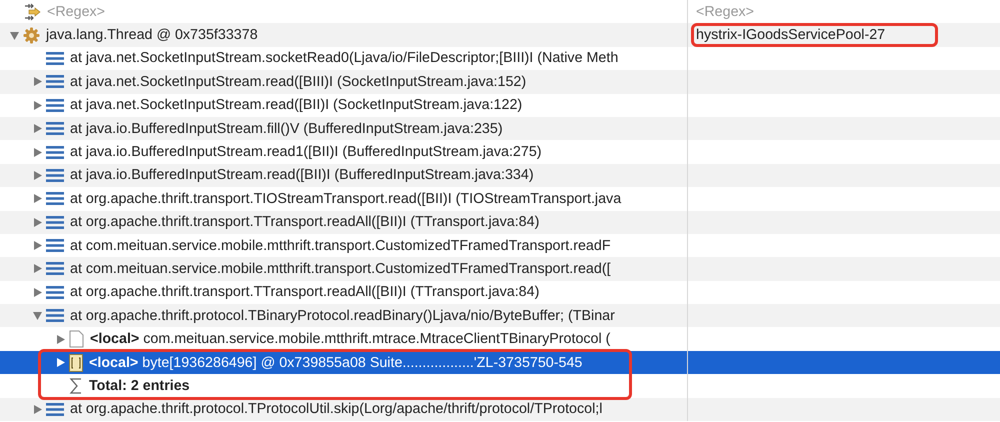 The width and height of the screenshot is (1000, 422). Describe the element at coordinates (344, 58) in the screenshot. I see `row-label: at java.net.SocketInputStream.socketRead0(Ljava/io/FileDescriptor;[BIII)I (Native Meth` at that location.